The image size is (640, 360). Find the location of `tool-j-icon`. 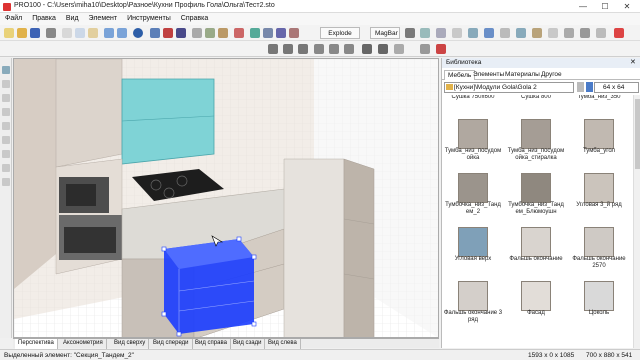

tool-j-icon is located at coordinates (553, 33).